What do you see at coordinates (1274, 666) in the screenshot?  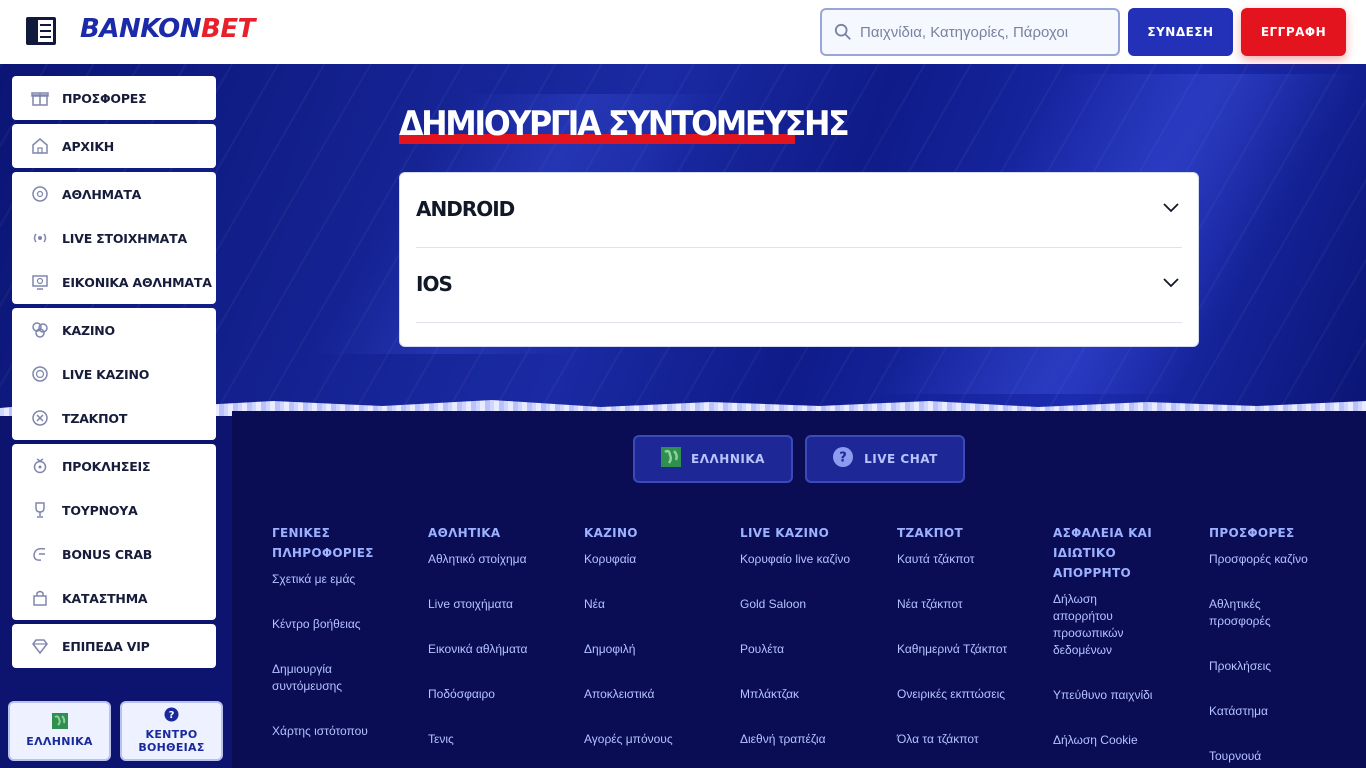 I see `footer-link: Προκλήσεις` at bounding box center [1274, 666].